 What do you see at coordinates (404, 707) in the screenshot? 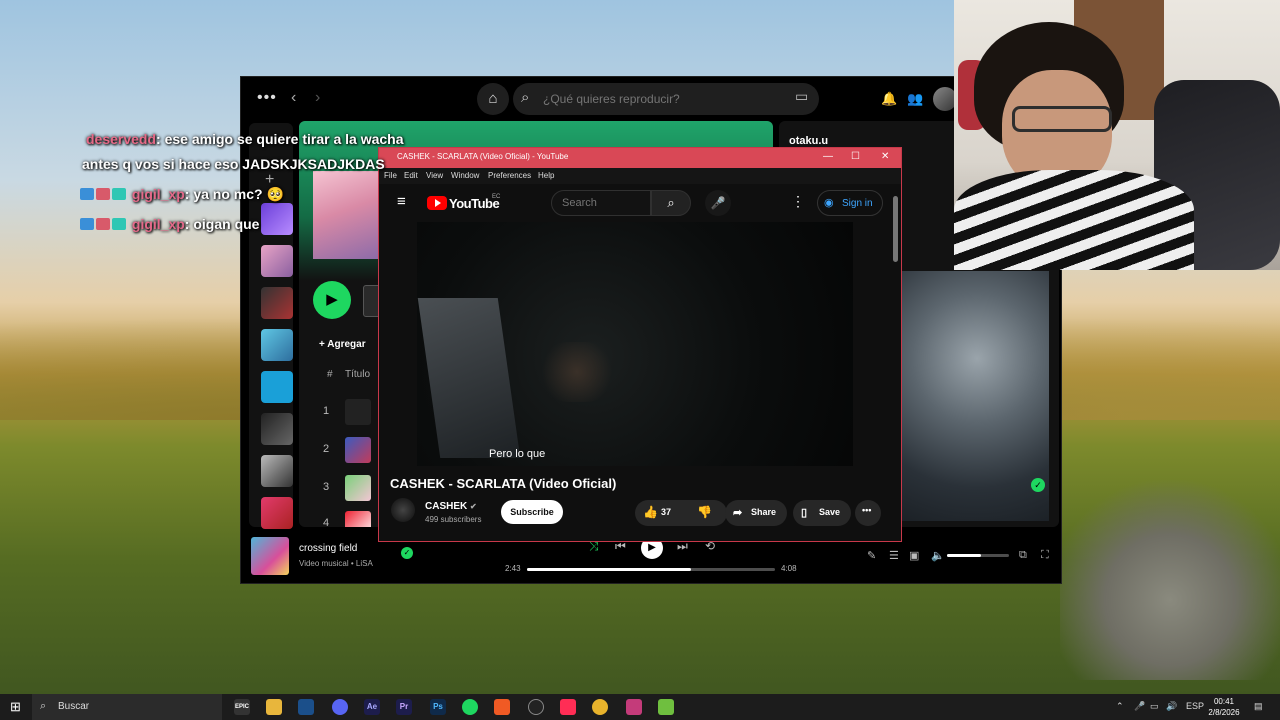
I see `premiere-icon: Pr` at bounding box center [404, 707].